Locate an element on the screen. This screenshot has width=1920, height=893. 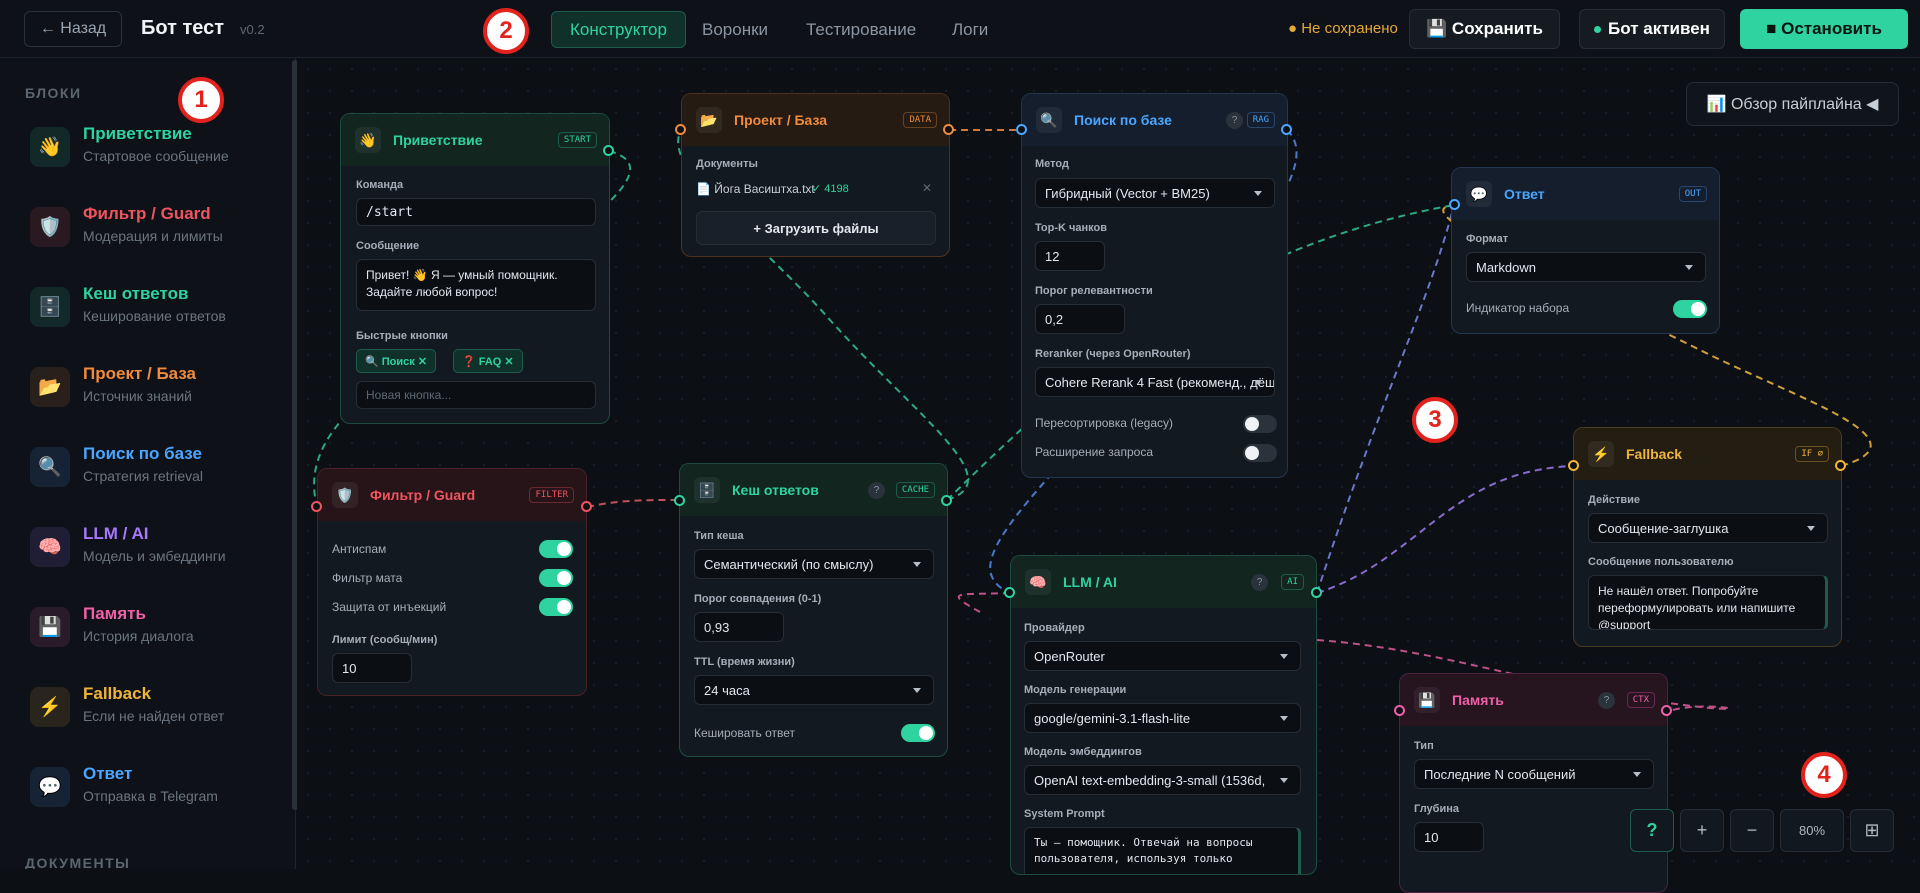
folder-icon: 📂 is located at coordinates (709, 120).